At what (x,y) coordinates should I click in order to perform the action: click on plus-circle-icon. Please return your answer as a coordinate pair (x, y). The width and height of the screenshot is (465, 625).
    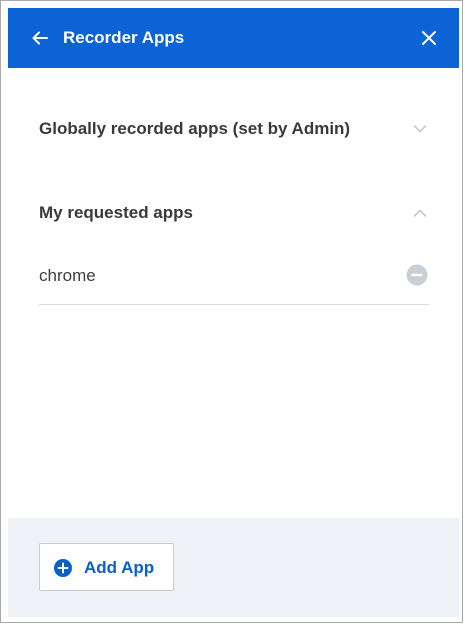
    Looking at the image, I should click on (63, 568).